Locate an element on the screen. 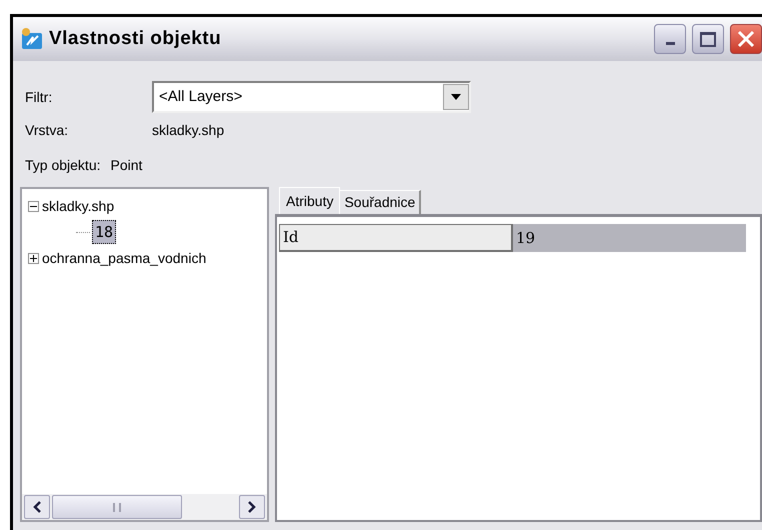 The width and height of the screenshot is (762, 530). scroll-right-button is located at coordinates (252, 507).